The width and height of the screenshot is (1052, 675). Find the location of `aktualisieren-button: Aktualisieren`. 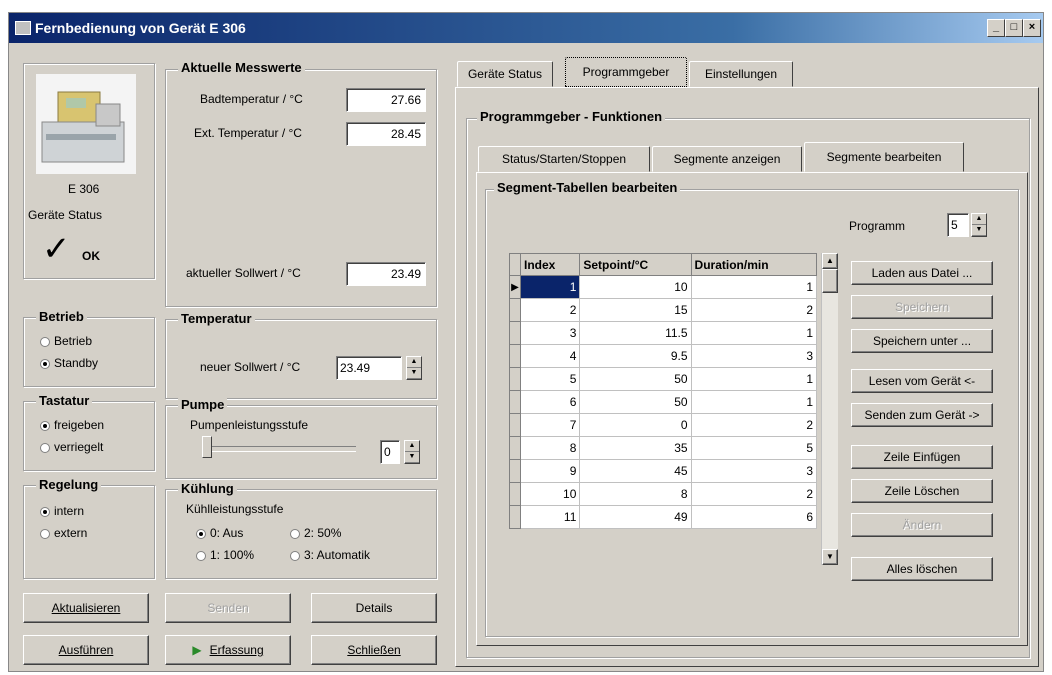

aktualisieren-button: Aktualisieren is located at coordinates (86, 608).